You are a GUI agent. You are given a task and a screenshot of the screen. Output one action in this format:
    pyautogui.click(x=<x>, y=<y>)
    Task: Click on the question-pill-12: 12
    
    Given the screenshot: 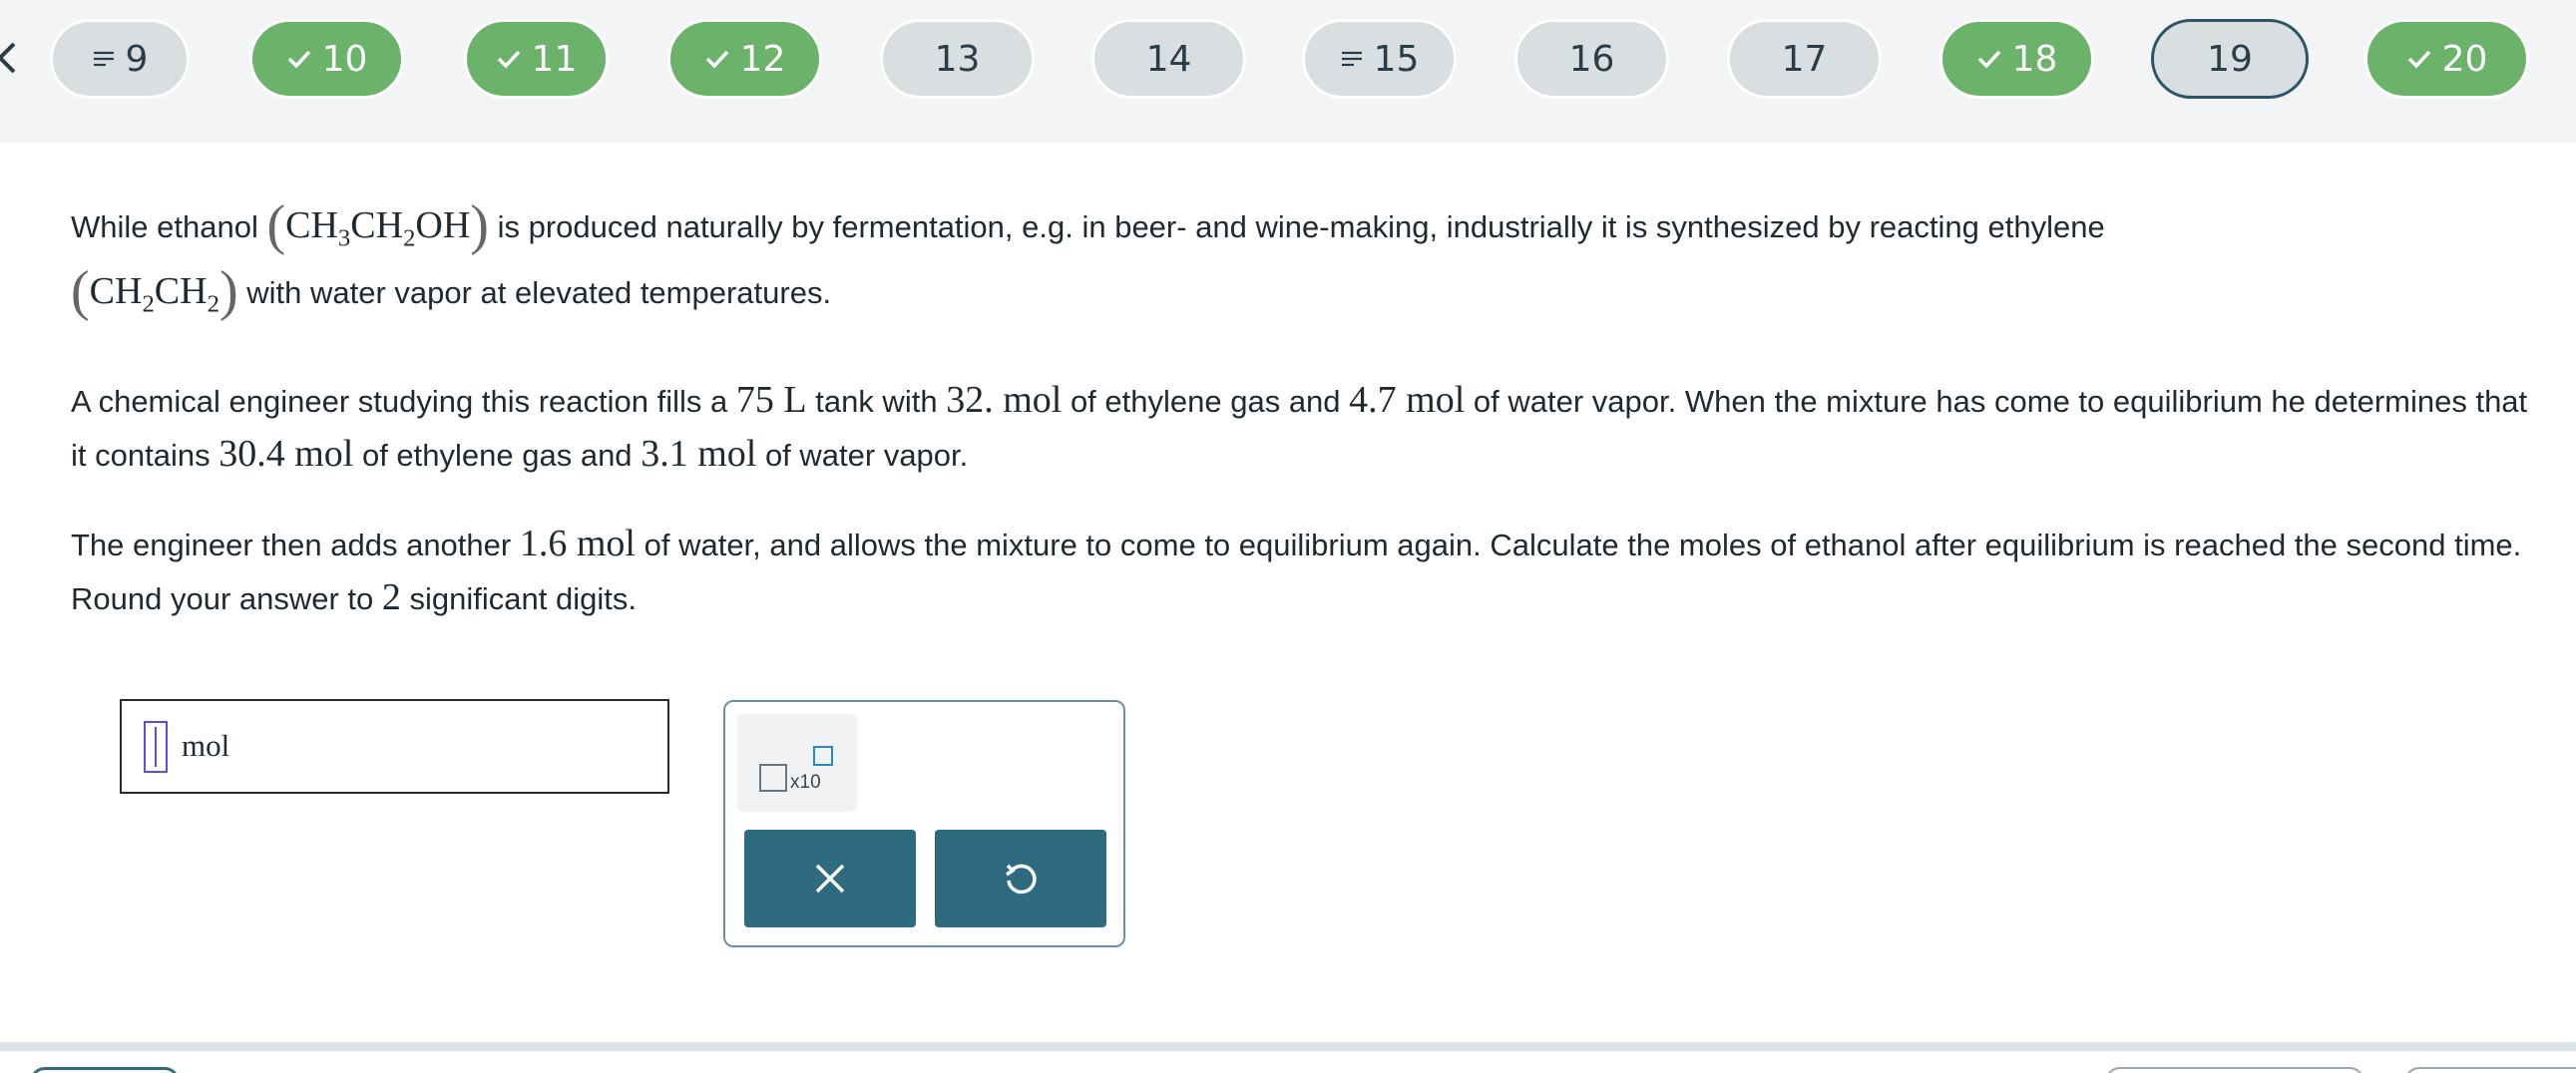 What is the action you would take?
    pyautogui.click(x=744, y=59)
    